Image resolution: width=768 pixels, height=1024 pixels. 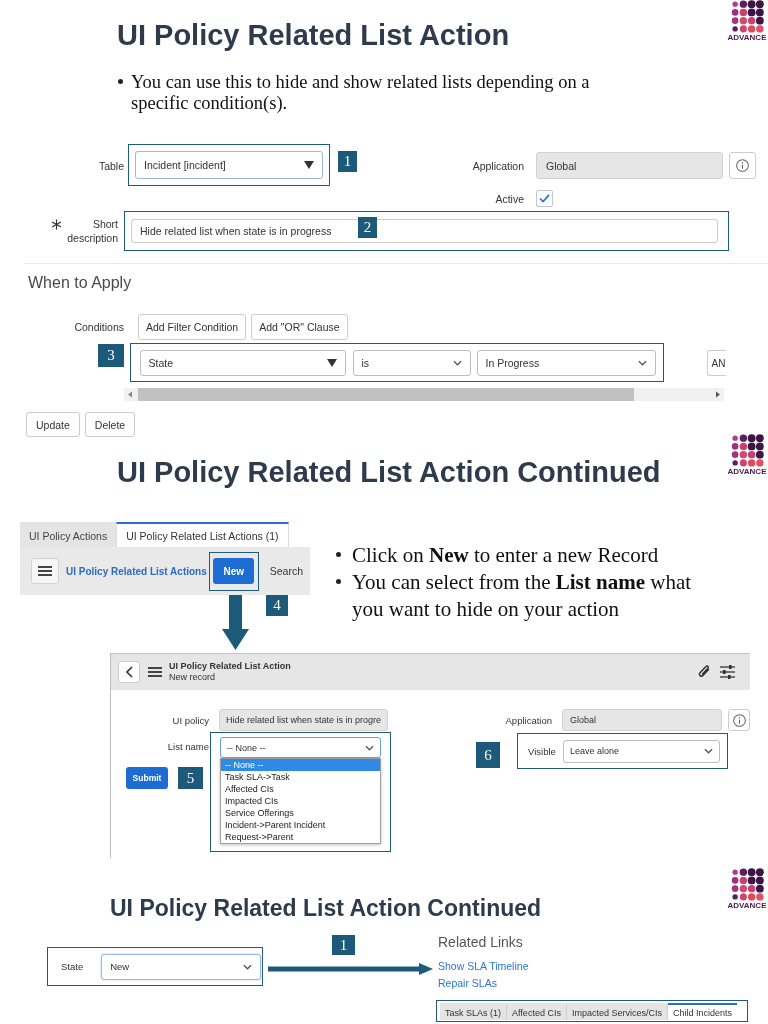 What do you see at coordinates (99, 327) in the screenshot?
I see `field-label: Conditions` at bounding box center [99, 327].